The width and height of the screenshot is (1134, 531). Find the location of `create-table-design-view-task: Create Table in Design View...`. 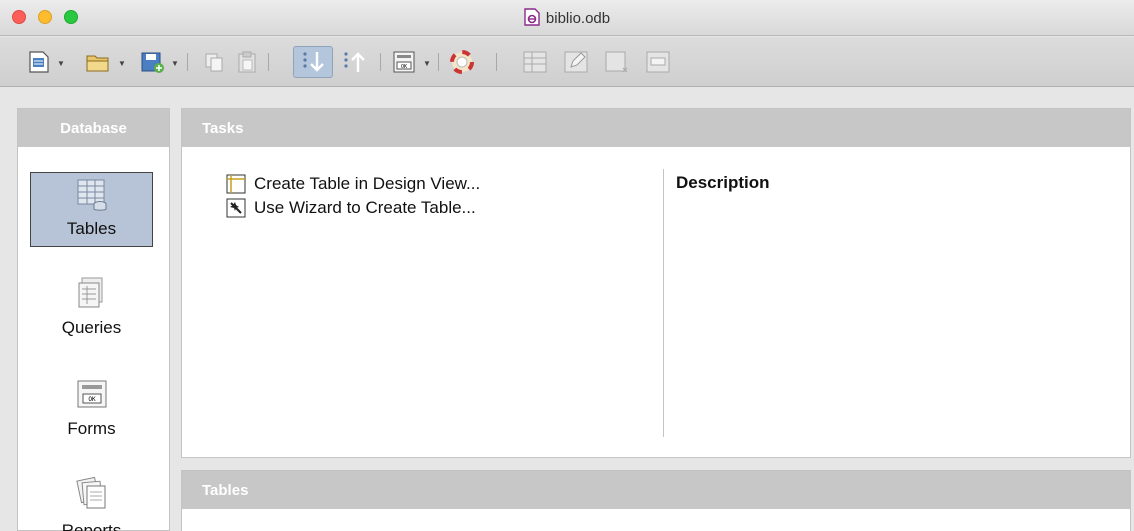

create-table-design-view-task: Create Table in Design View... is located at coordinates (353, 184).